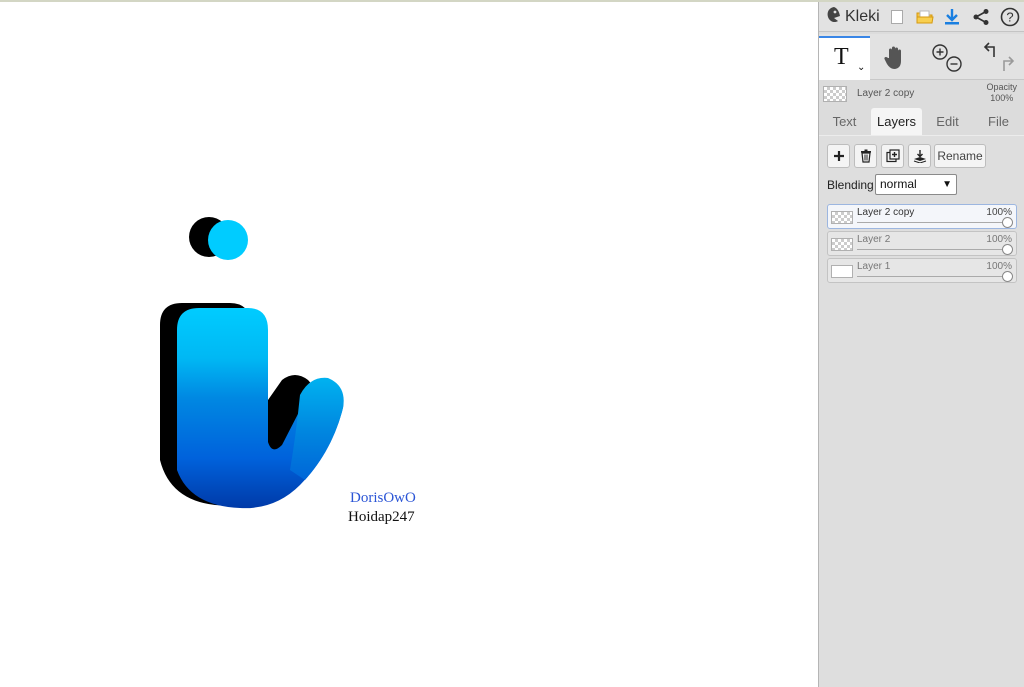  What do you see at coordinates (898, 184) in the screenshot?
I see `blending-value: normal` at bounding box center [898, 184].